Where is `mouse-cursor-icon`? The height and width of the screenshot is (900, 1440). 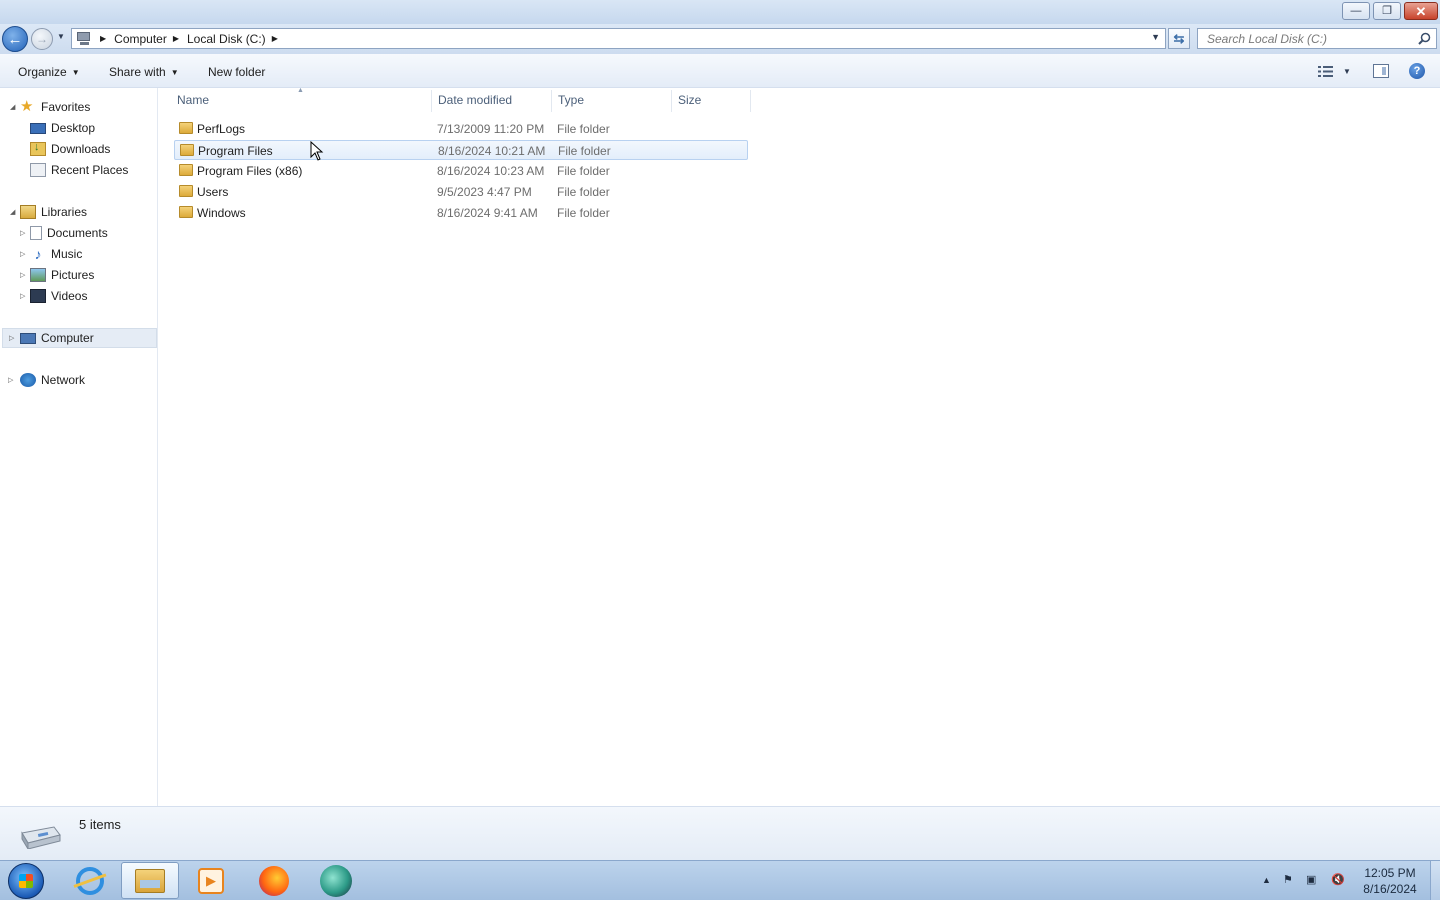 mouse-cursor-icon is located at coordinates (317, 151).